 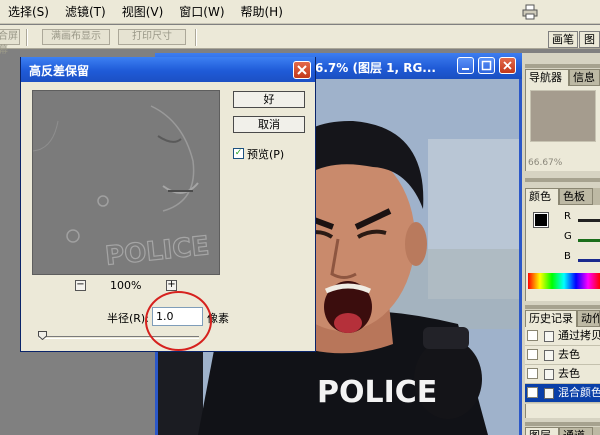 What do you see at coordinates (377, 392) in the screenshot?
I see `vest-police-text: POLICE` at bounding box center [377, 392].